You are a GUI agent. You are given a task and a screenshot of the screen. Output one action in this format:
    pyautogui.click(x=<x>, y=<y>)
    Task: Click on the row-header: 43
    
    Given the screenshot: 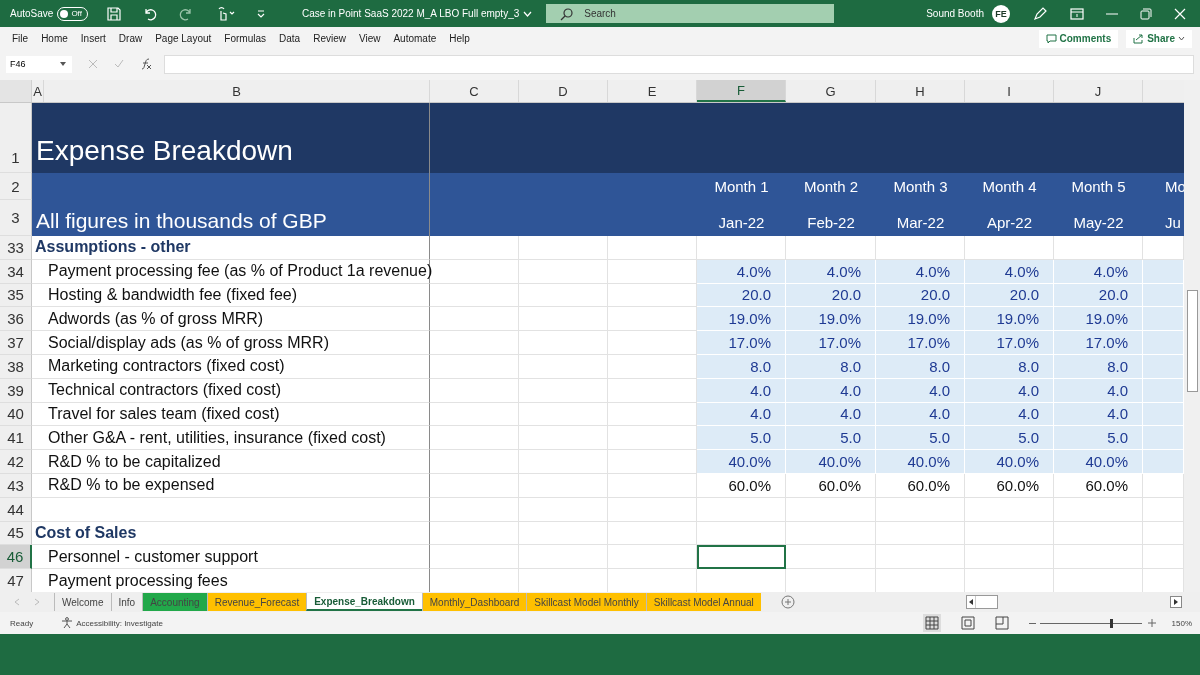 What is the action you would take?
    pyautogui.click(x=16, y=485)
    